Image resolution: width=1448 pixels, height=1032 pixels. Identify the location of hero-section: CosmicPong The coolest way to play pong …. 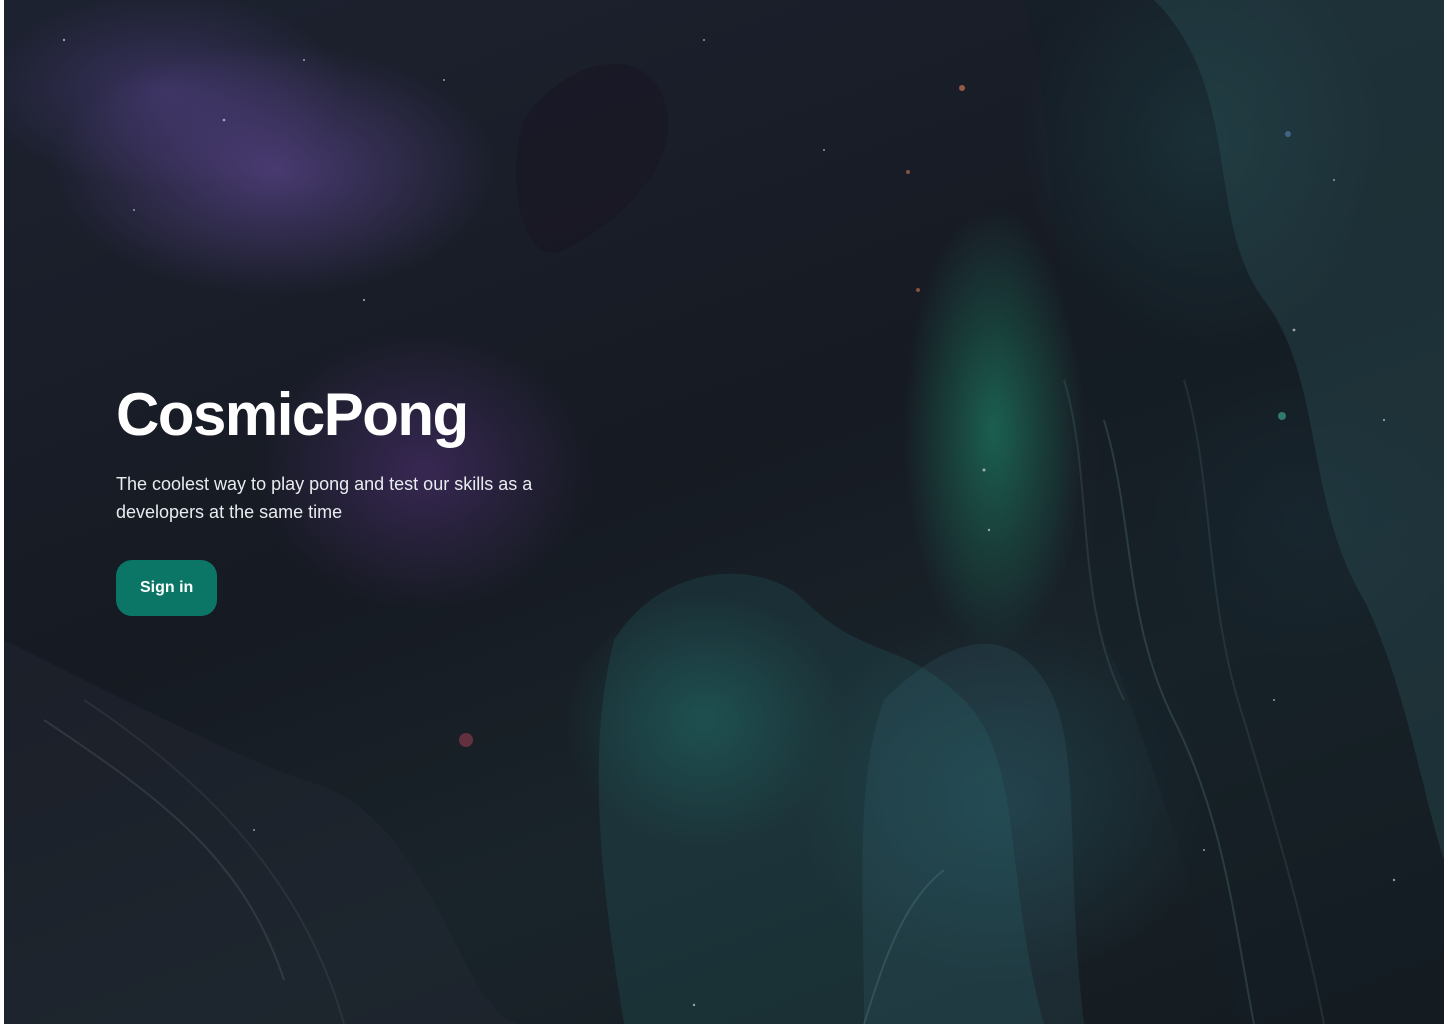
(356, 498).